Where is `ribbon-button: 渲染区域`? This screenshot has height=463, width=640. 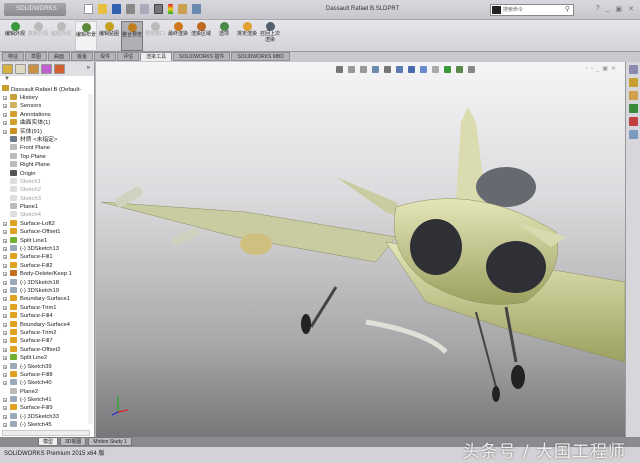 ribbon-button: 渲染区域 is located at coordinates (201, 36).